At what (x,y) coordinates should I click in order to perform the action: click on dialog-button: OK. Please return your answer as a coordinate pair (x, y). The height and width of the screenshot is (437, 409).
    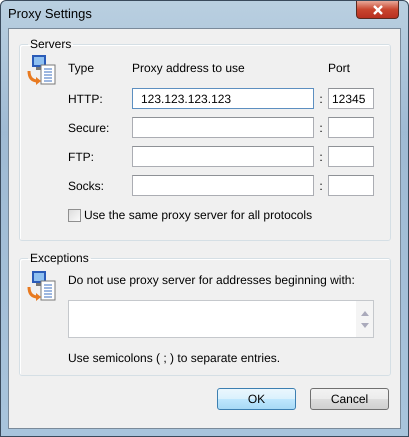
    Looking at the image, I should click on (256, 399).